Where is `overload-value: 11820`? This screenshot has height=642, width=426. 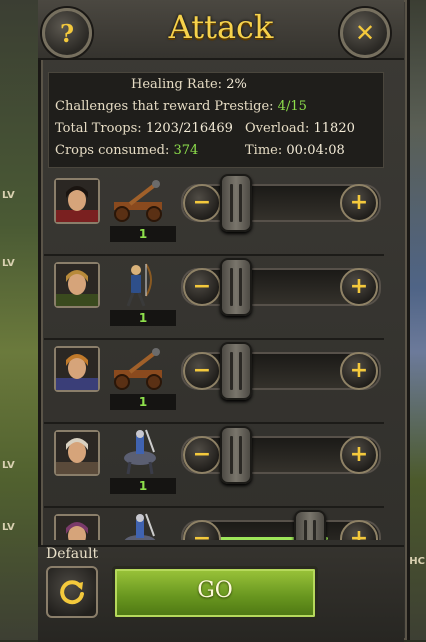
overload-value: 11820 is located at coordinates (334, 128).